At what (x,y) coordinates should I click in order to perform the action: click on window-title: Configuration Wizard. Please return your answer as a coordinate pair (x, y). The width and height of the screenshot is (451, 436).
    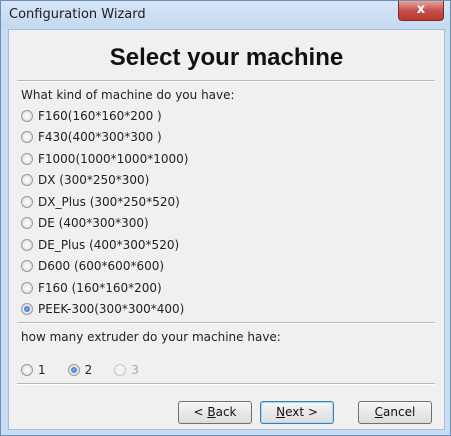
    Looking at the image, I should click on (77, 14).